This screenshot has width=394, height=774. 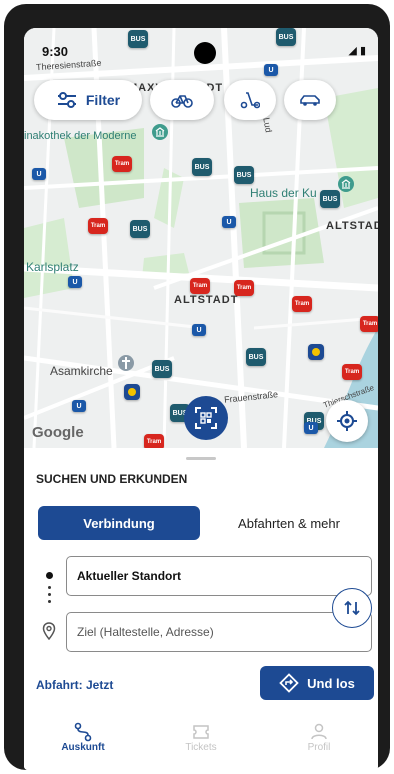 What do you see at coordinates (357, 51) in the screenshot?
I see `status-indicators: ◢ ▮` at bounding box center [357, 51].